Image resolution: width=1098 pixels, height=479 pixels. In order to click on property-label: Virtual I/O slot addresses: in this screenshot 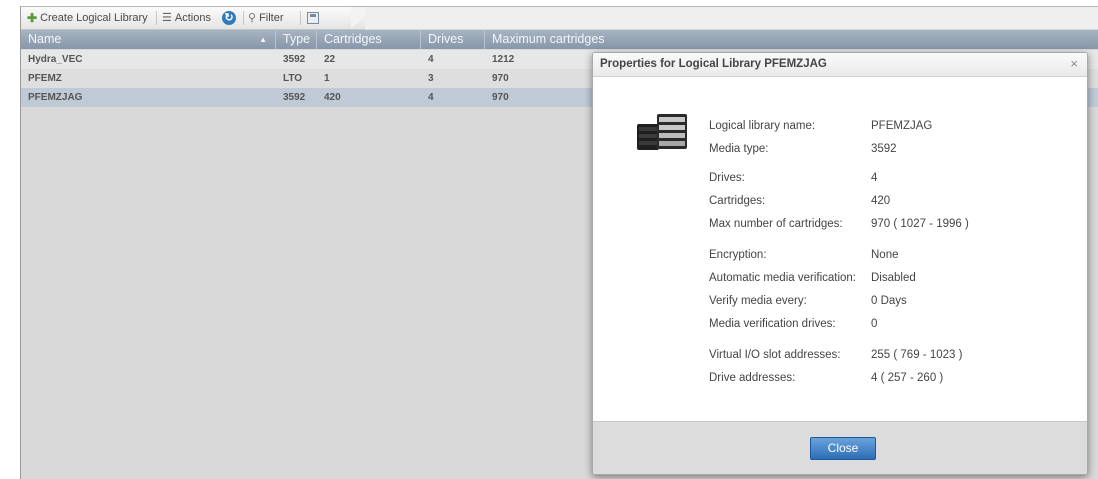, I will do `click(775, 355)`.